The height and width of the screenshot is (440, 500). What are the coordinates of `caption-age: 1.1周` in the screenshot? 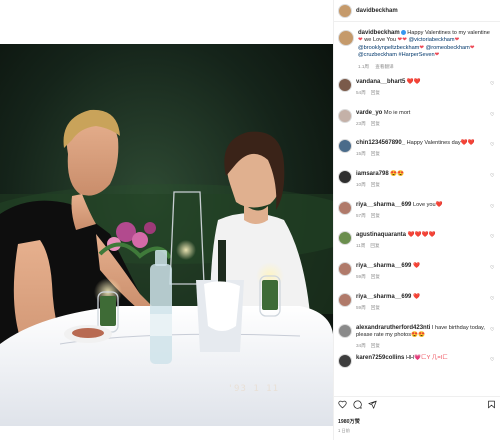 It's located at (363, 66).